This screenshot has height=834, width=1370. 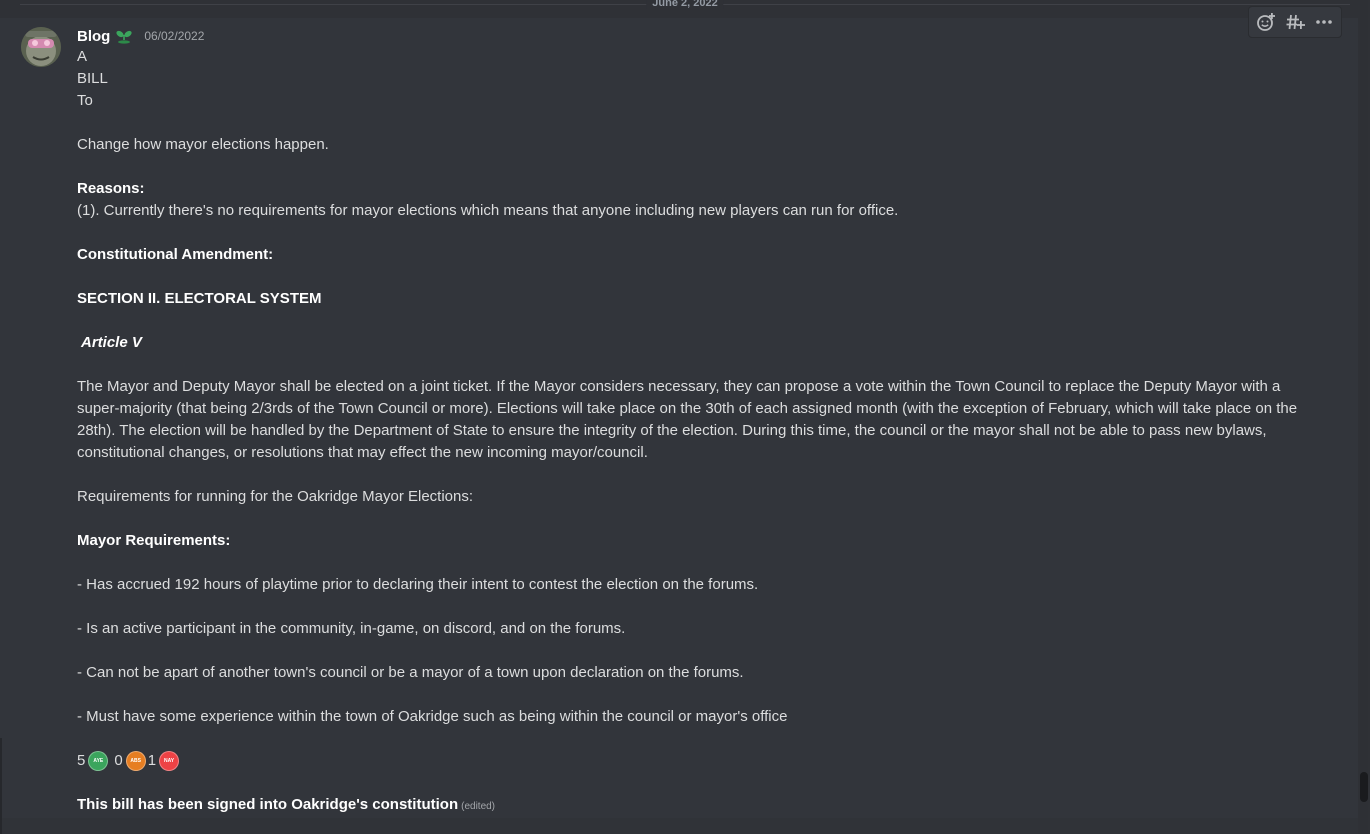 I want to click on mayor-requirements-heading: Mayor Requirements:, so click(x=154, y=540).